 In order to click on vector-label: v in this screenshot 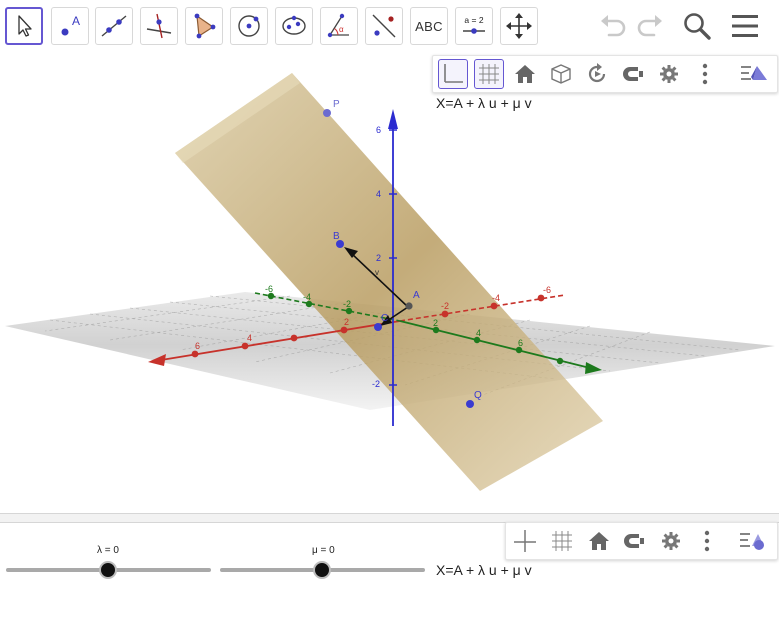, I will do `click(377, 272)`.